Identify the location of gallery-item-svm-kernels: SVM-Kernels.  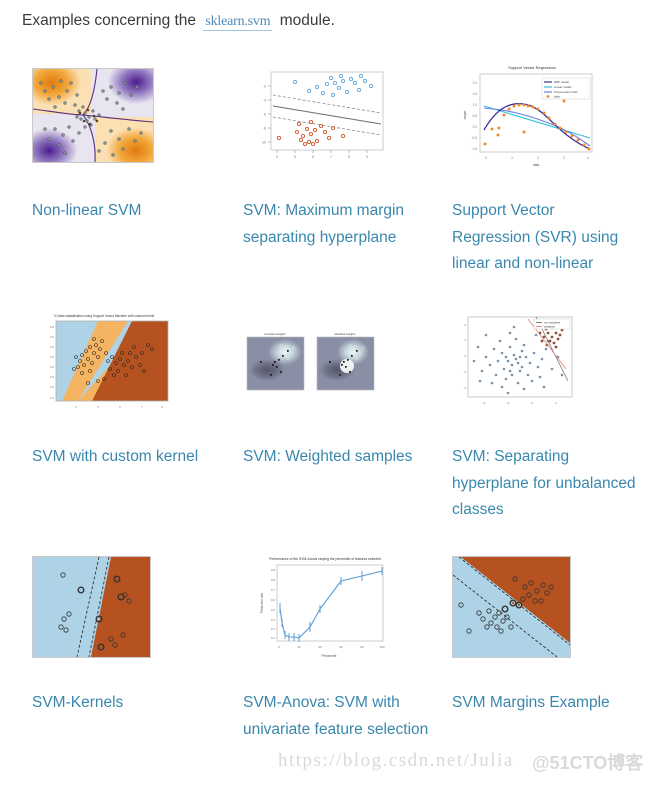
(132, 632).